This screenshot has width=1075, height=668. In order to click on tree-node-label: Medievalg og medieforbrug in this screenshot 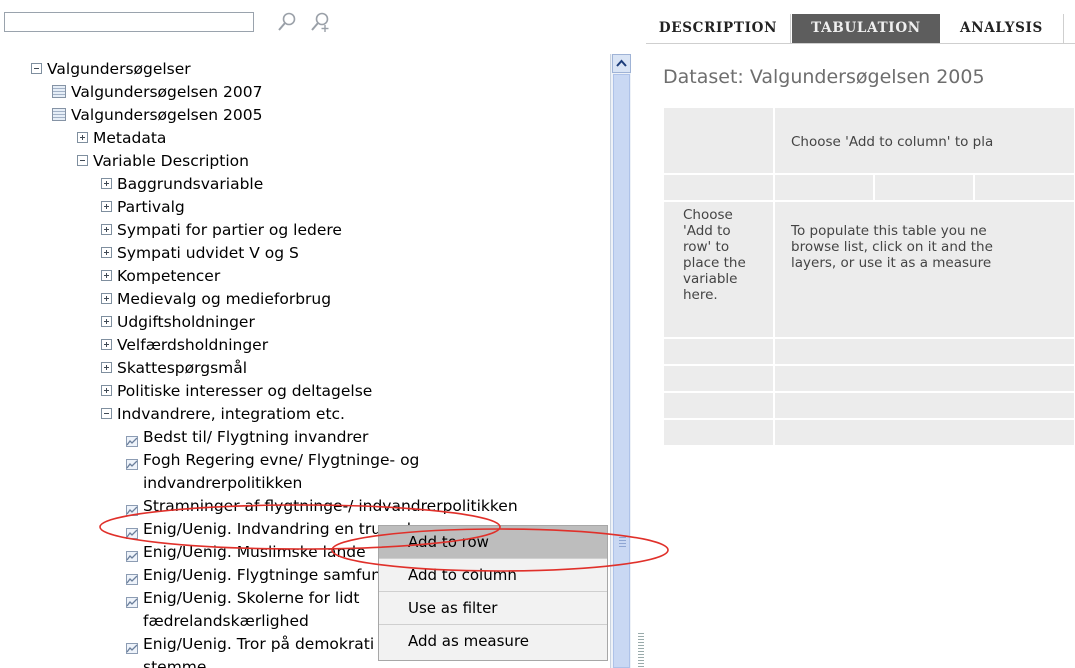, I will do `click(224, 299)`.